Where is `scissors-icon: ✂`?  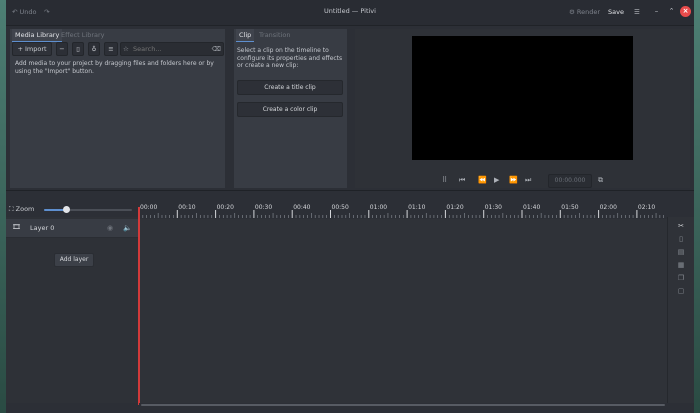 scissors-icon: ✂ is located at coordinates (681, 226).